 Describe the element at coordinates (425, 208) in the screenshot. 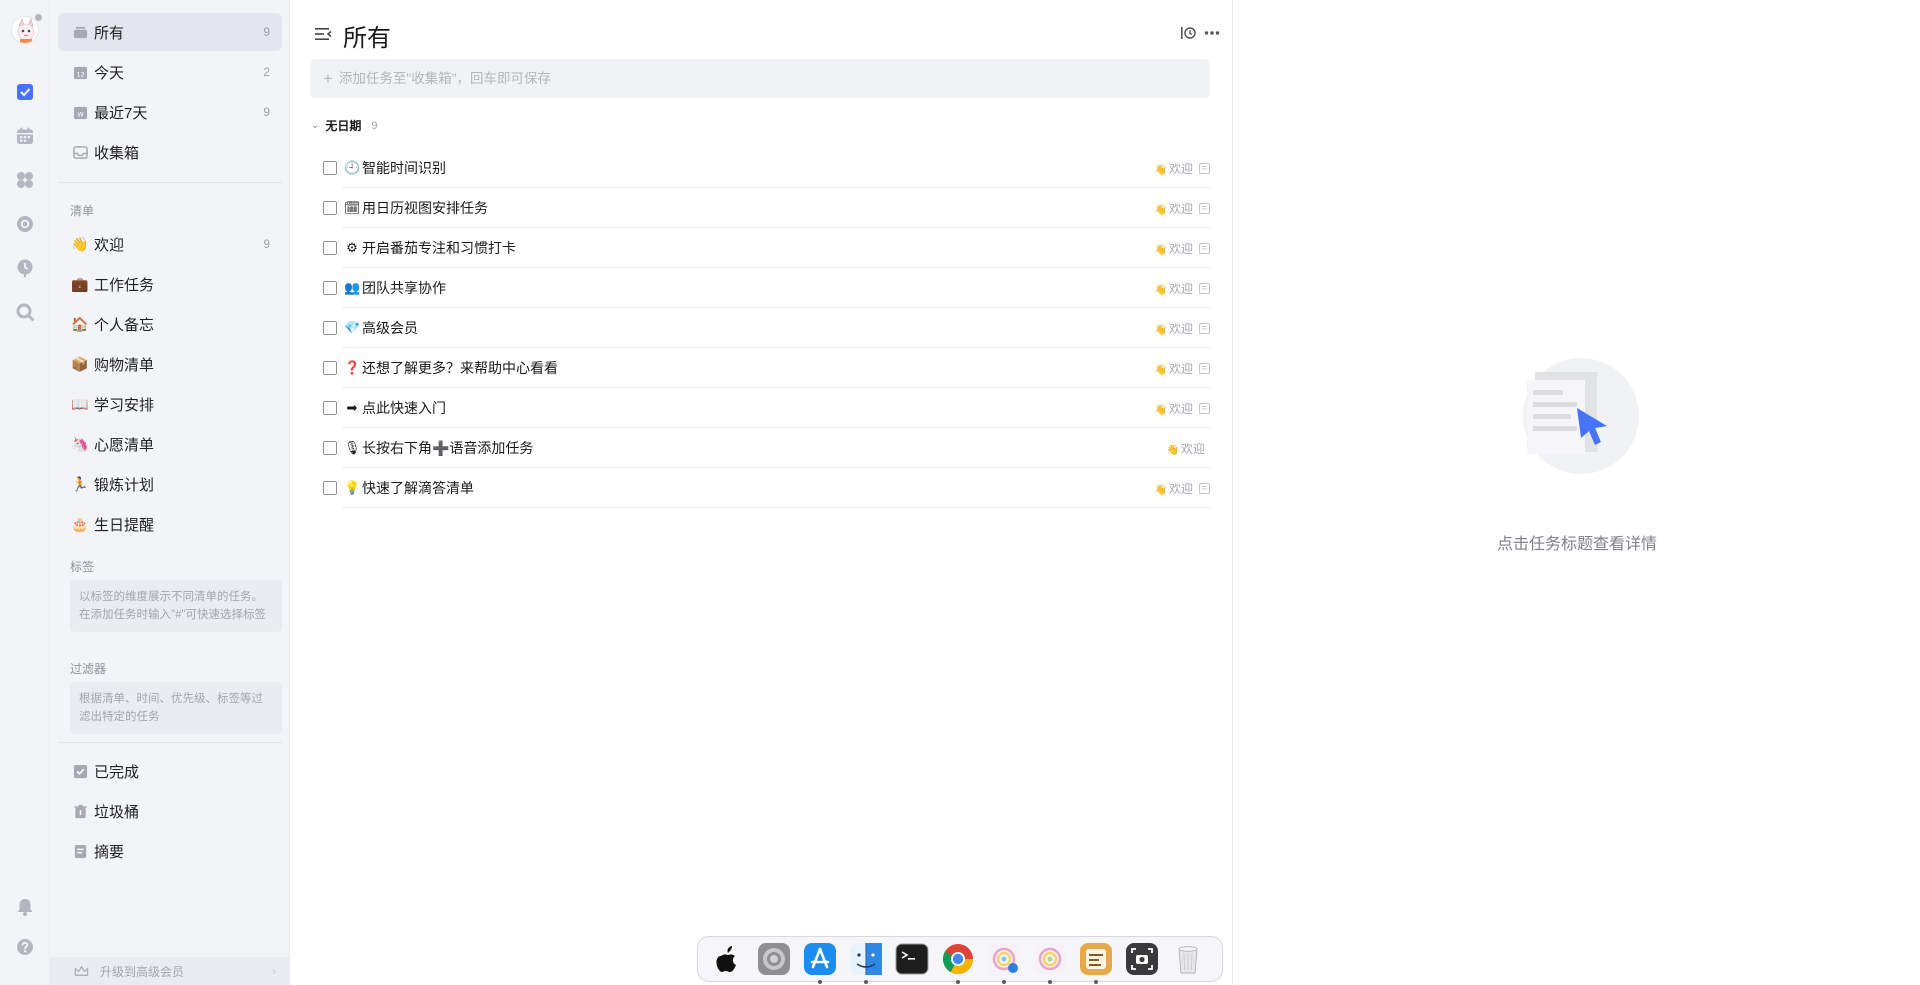

I see `task-title: 用日历视图安排任务` at that location.